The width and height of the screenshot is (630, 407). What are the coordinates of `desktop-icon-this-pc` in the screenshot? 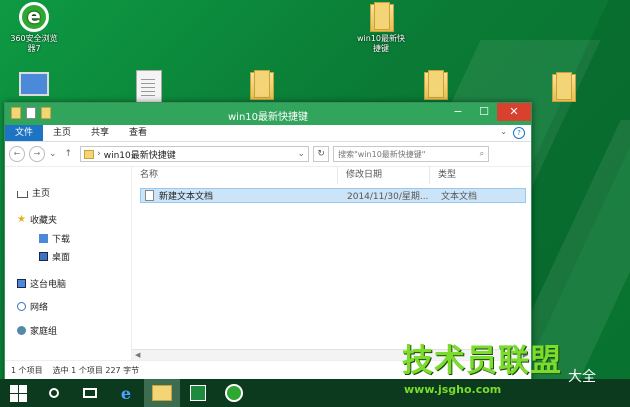 It's located at (34, 85).